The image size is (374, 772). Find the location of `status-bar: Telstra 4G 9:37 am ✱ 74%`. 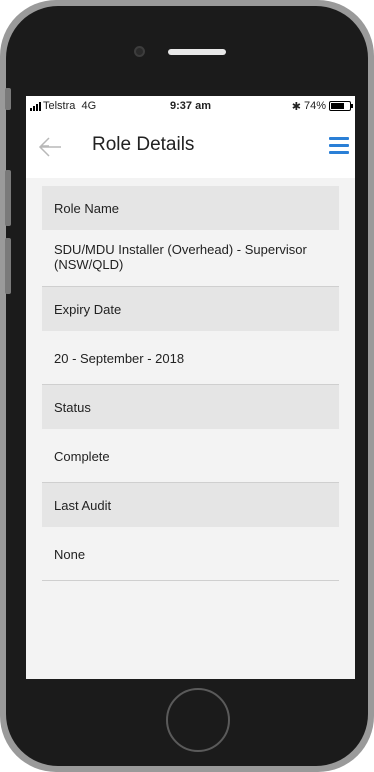

status-bar: Telstra 4G 9:37 am ✱ 74% is located at coordinates (190, 106).